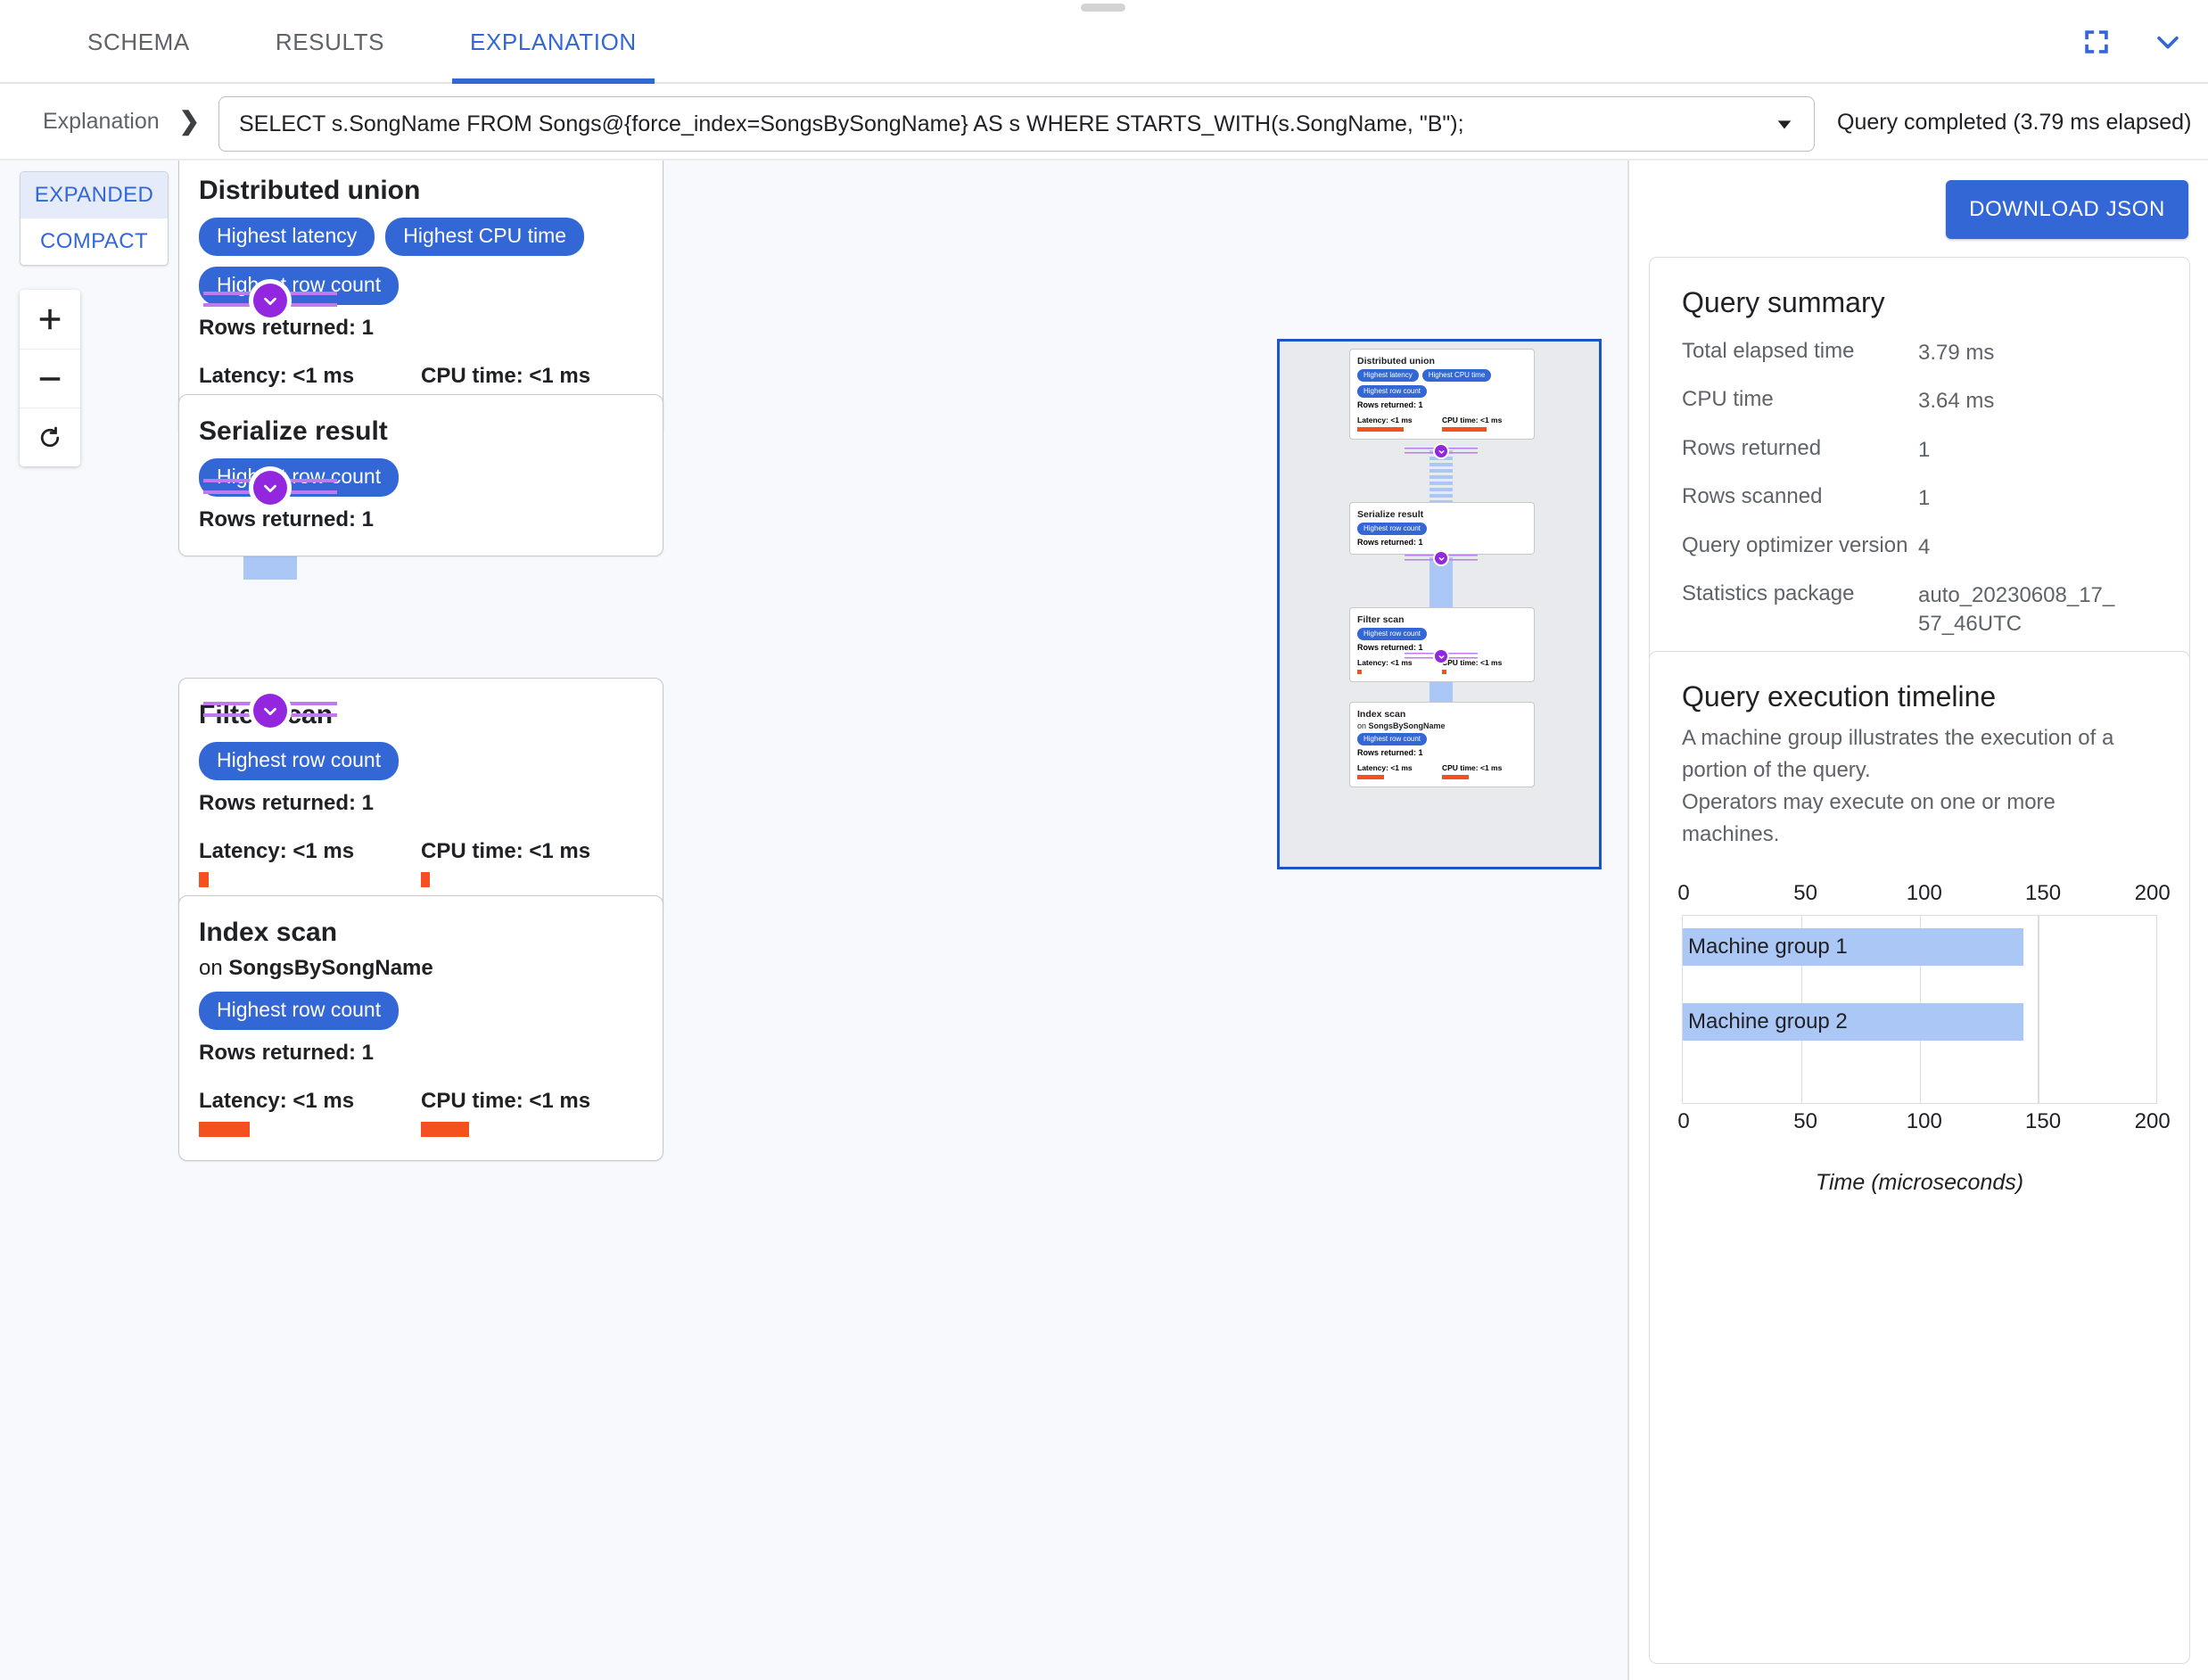 The height and width of the screenshot is (1680, 2208). I want to click on node-title: Distributed union, so click(310, 190).